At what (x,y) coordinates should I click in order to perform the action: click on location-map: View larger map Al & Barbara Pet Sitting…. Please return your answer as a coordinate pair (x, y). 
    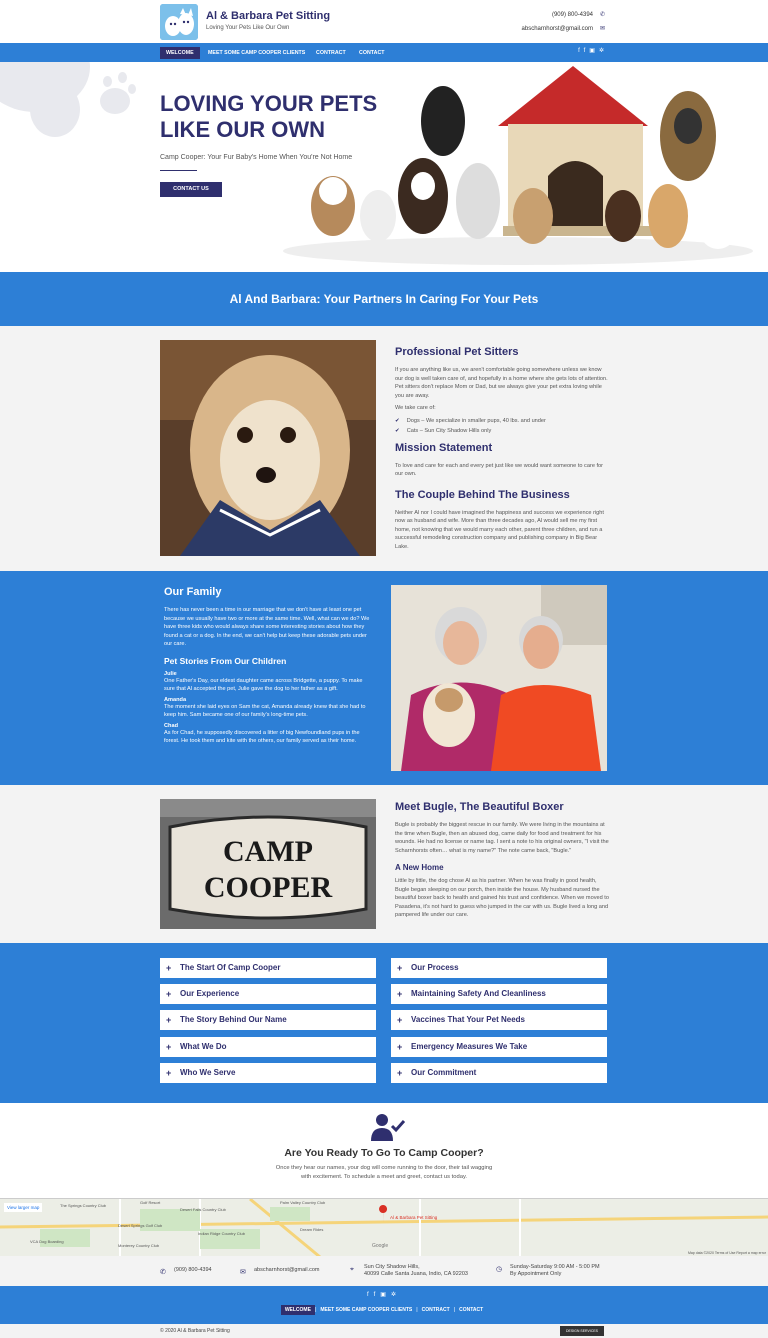
    Looking at the image, I should click on (384, 1227).